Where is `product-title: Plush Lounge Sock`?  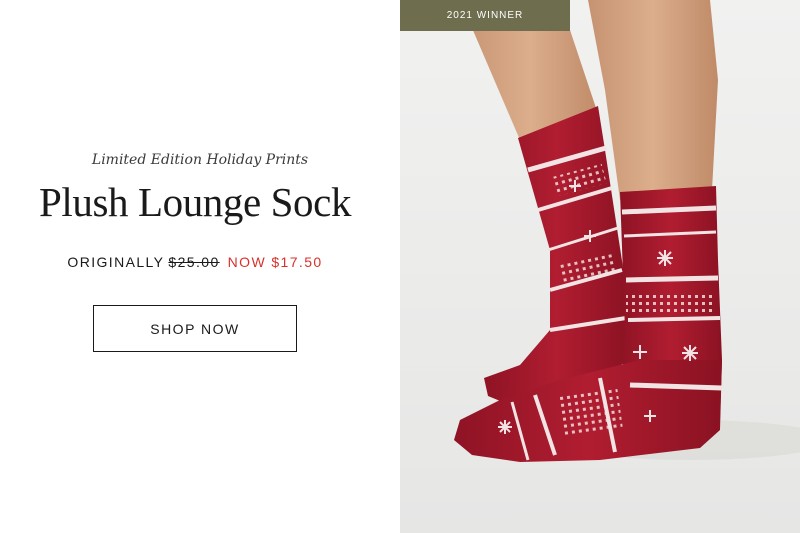
product-title: Plush Lounge Sock is located at coordinates (195, 202).